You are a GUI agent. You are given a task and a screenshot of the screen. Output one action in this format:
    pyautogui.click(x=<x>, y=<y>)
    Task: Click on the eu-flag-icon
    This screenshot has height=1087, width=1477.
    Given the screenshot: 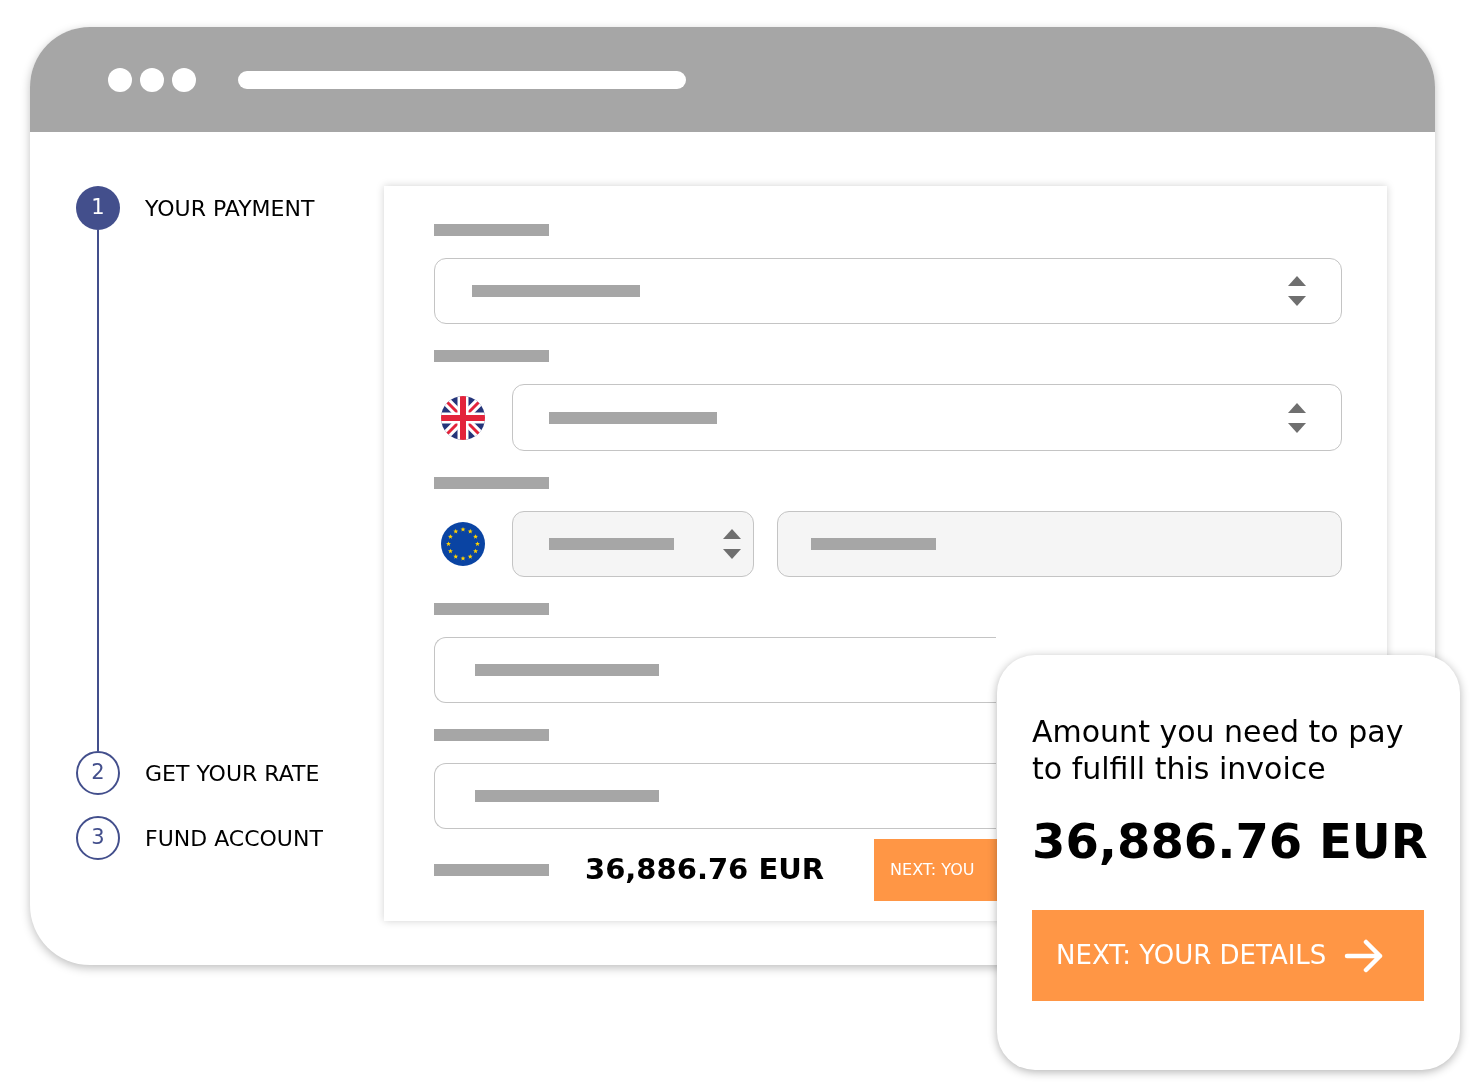 What is the action you would take?
    pyautogui.click(x=463, y=544)
    